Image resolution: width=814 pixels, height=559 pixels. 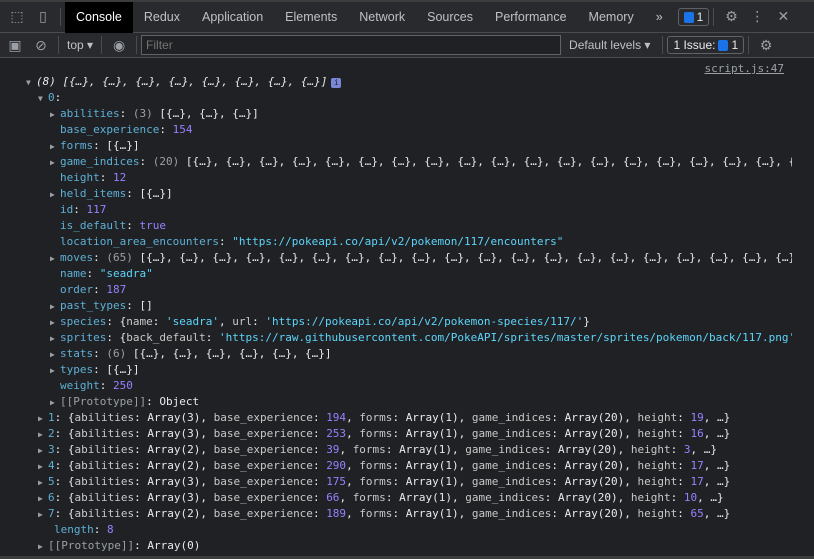 I want to click on console-tree-row: ▶ past_types: [], so click(x=396, y=306).